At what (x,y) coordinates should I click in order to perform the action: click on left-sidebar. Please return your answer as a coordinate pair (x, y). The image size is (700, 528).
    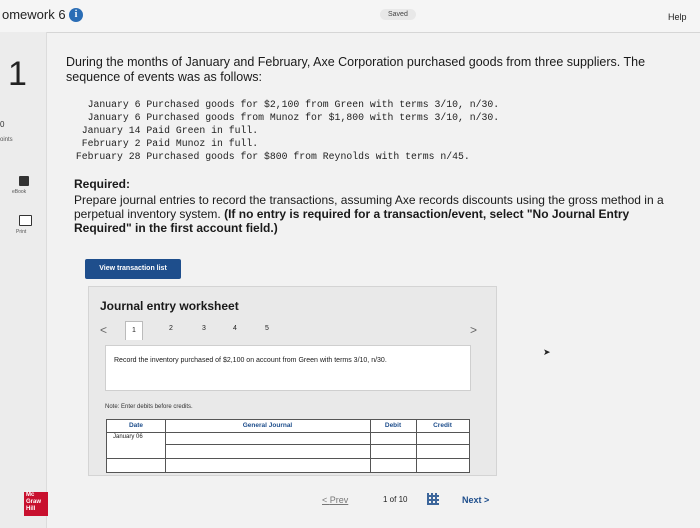
    Looking at the image, I should click on (23, 280).